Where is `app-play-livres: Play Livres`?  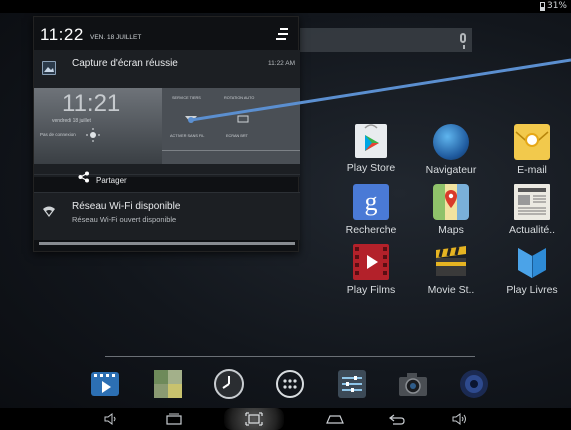
app-play-livres: Play Livres is located at coordinates (532, 270).